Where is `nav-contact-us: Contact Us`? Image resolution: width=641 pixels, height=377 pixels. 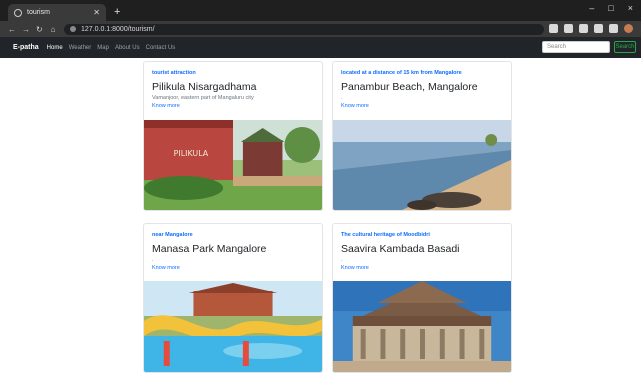 nav-contact-us: Contact Us is located at coordinates (161, 48).